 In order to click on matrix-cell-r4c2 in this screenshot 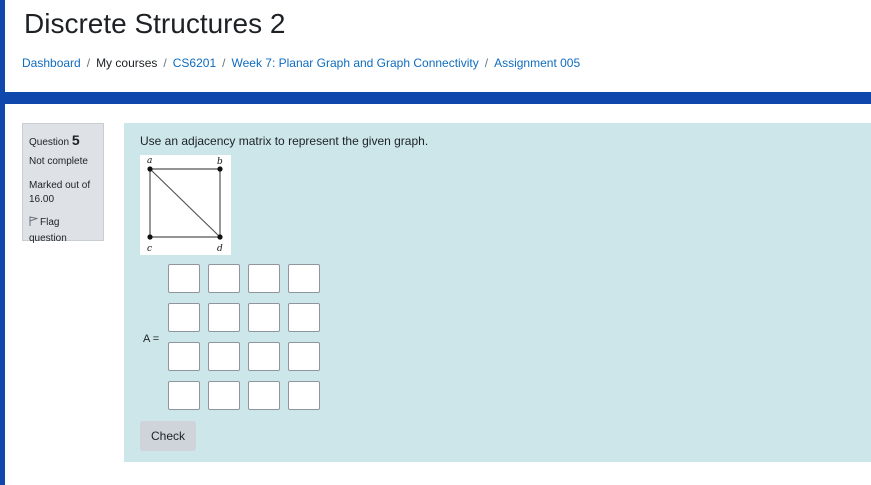, I will do `click(224, 395)`.